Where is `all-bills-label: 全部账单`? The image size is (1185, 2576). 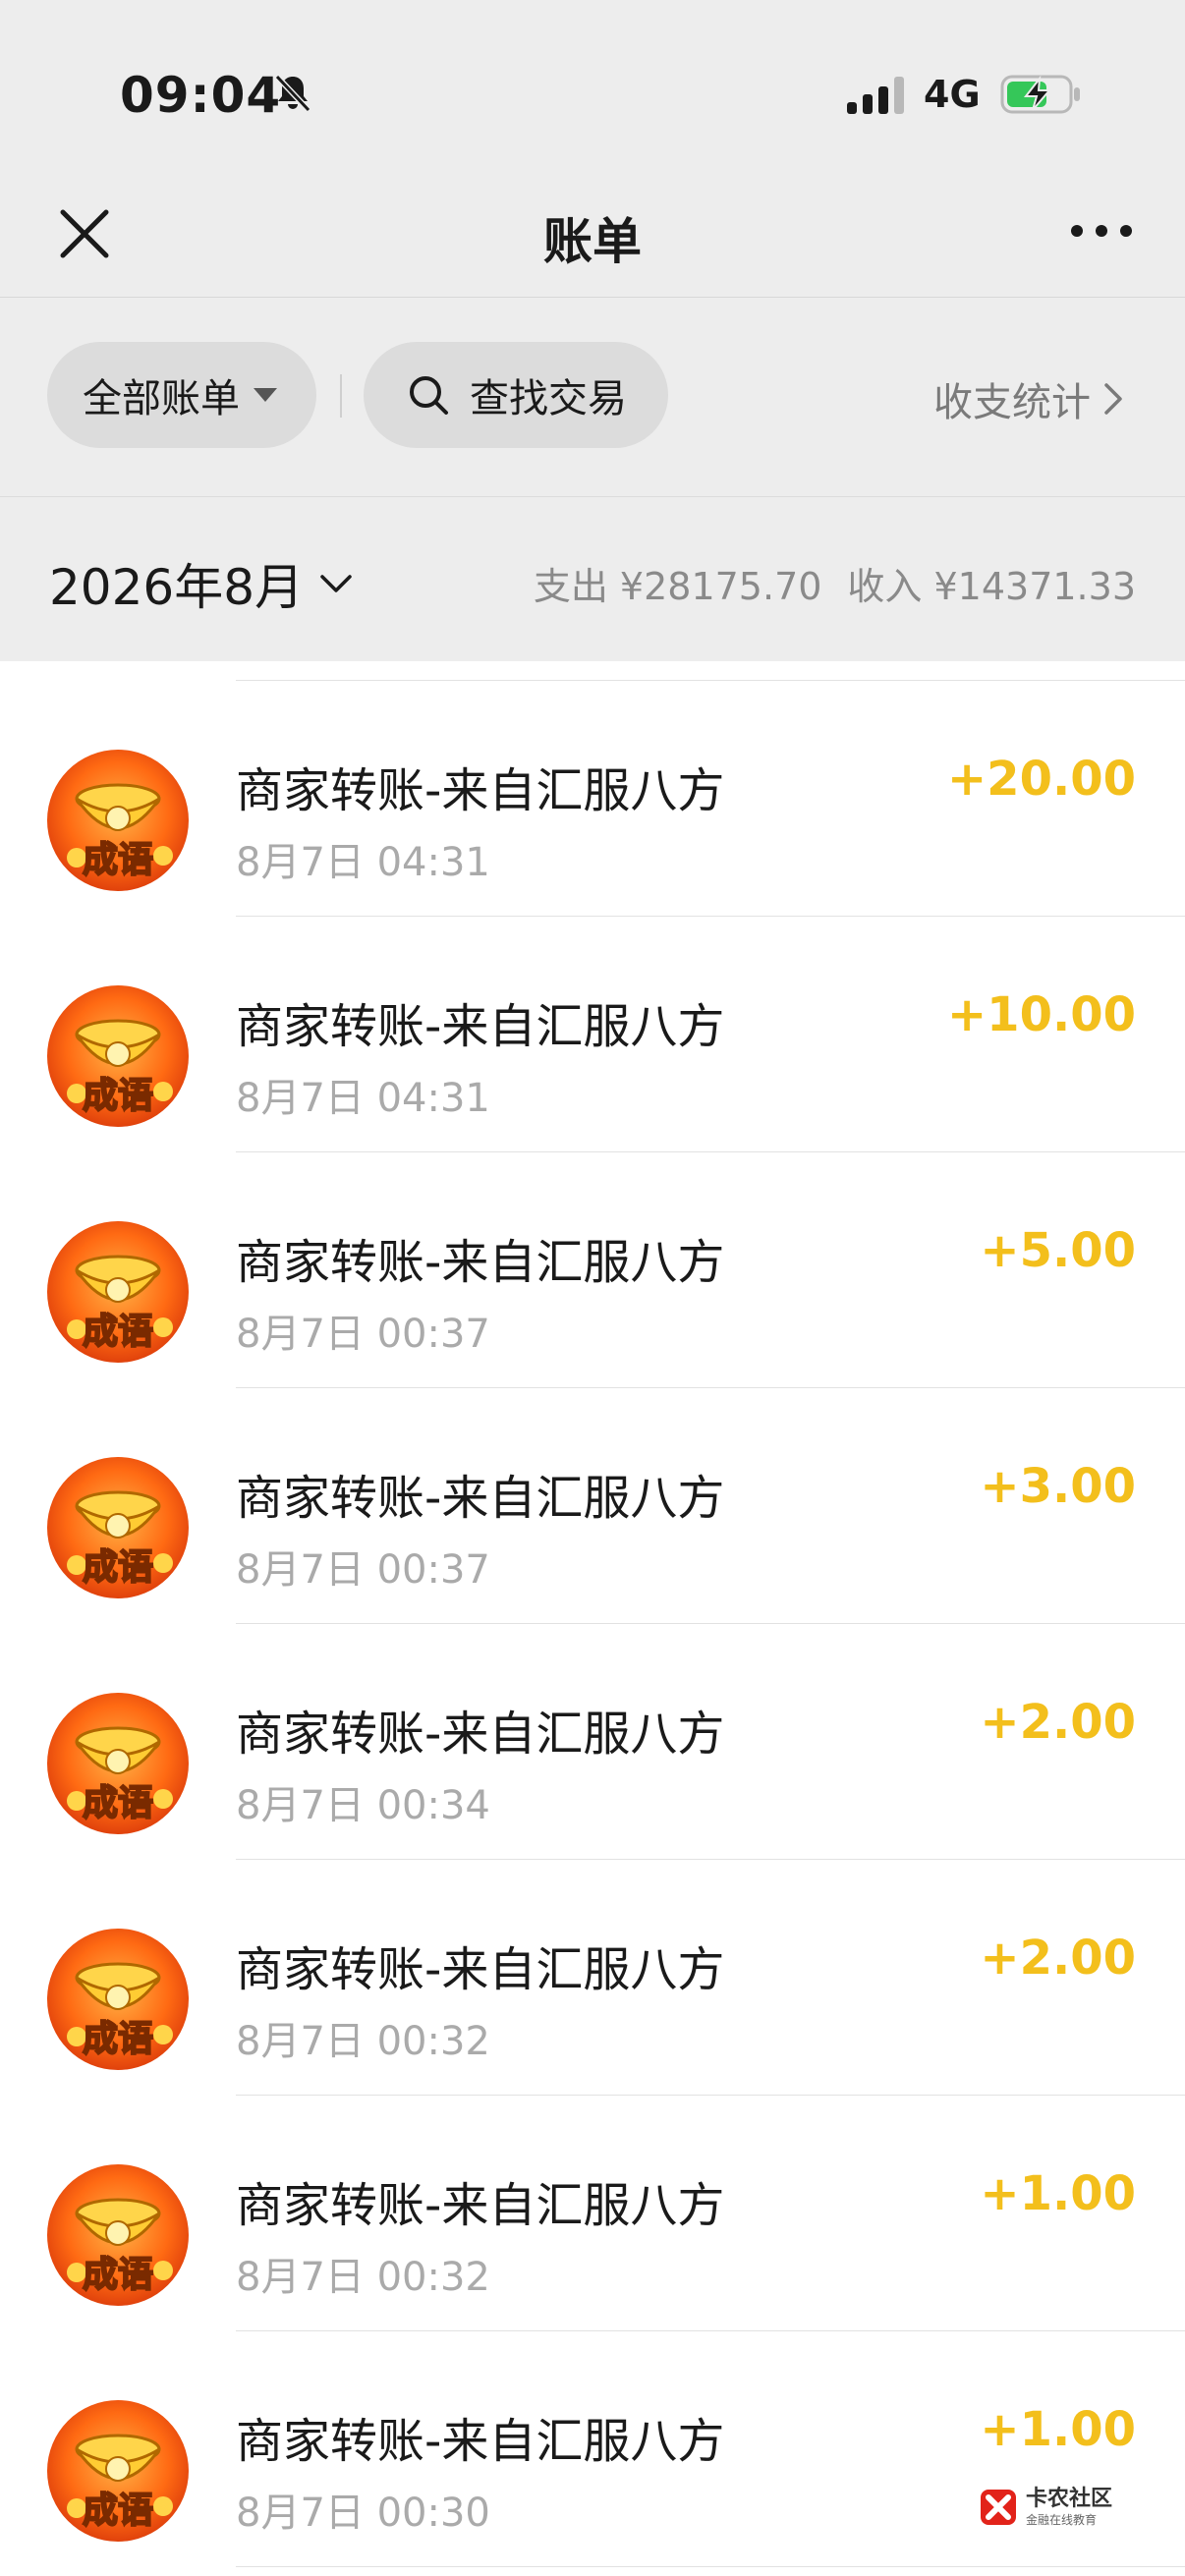
all-bills-label: 全部账单 is located at coordinates (162, 398).